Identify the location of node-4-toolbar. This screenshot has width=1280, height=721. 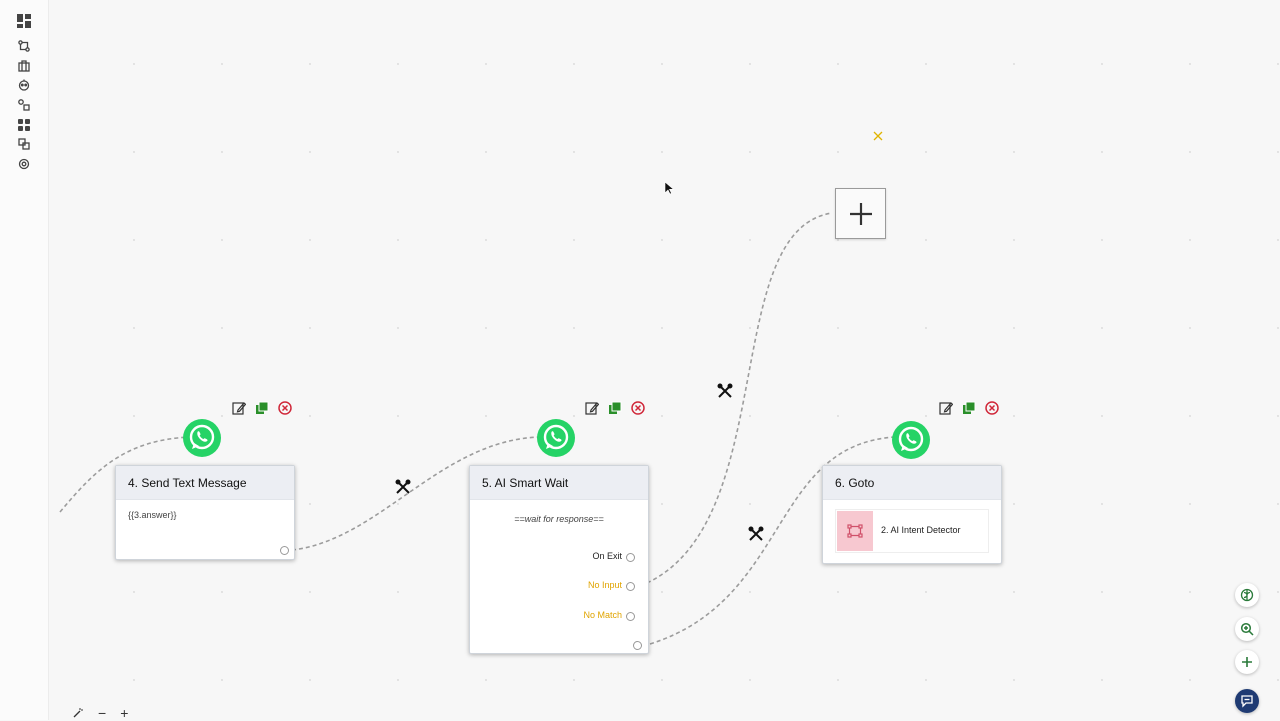
(262, 408).